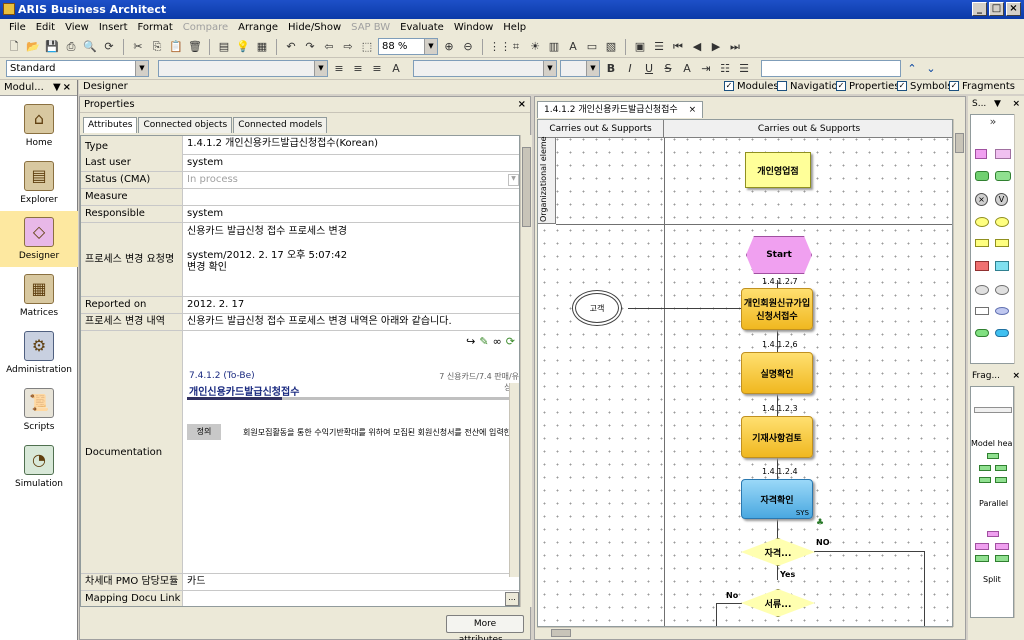 This screenshot has width=1024, height=640. I want to click on font-color-icon: A, so click(687, 69).